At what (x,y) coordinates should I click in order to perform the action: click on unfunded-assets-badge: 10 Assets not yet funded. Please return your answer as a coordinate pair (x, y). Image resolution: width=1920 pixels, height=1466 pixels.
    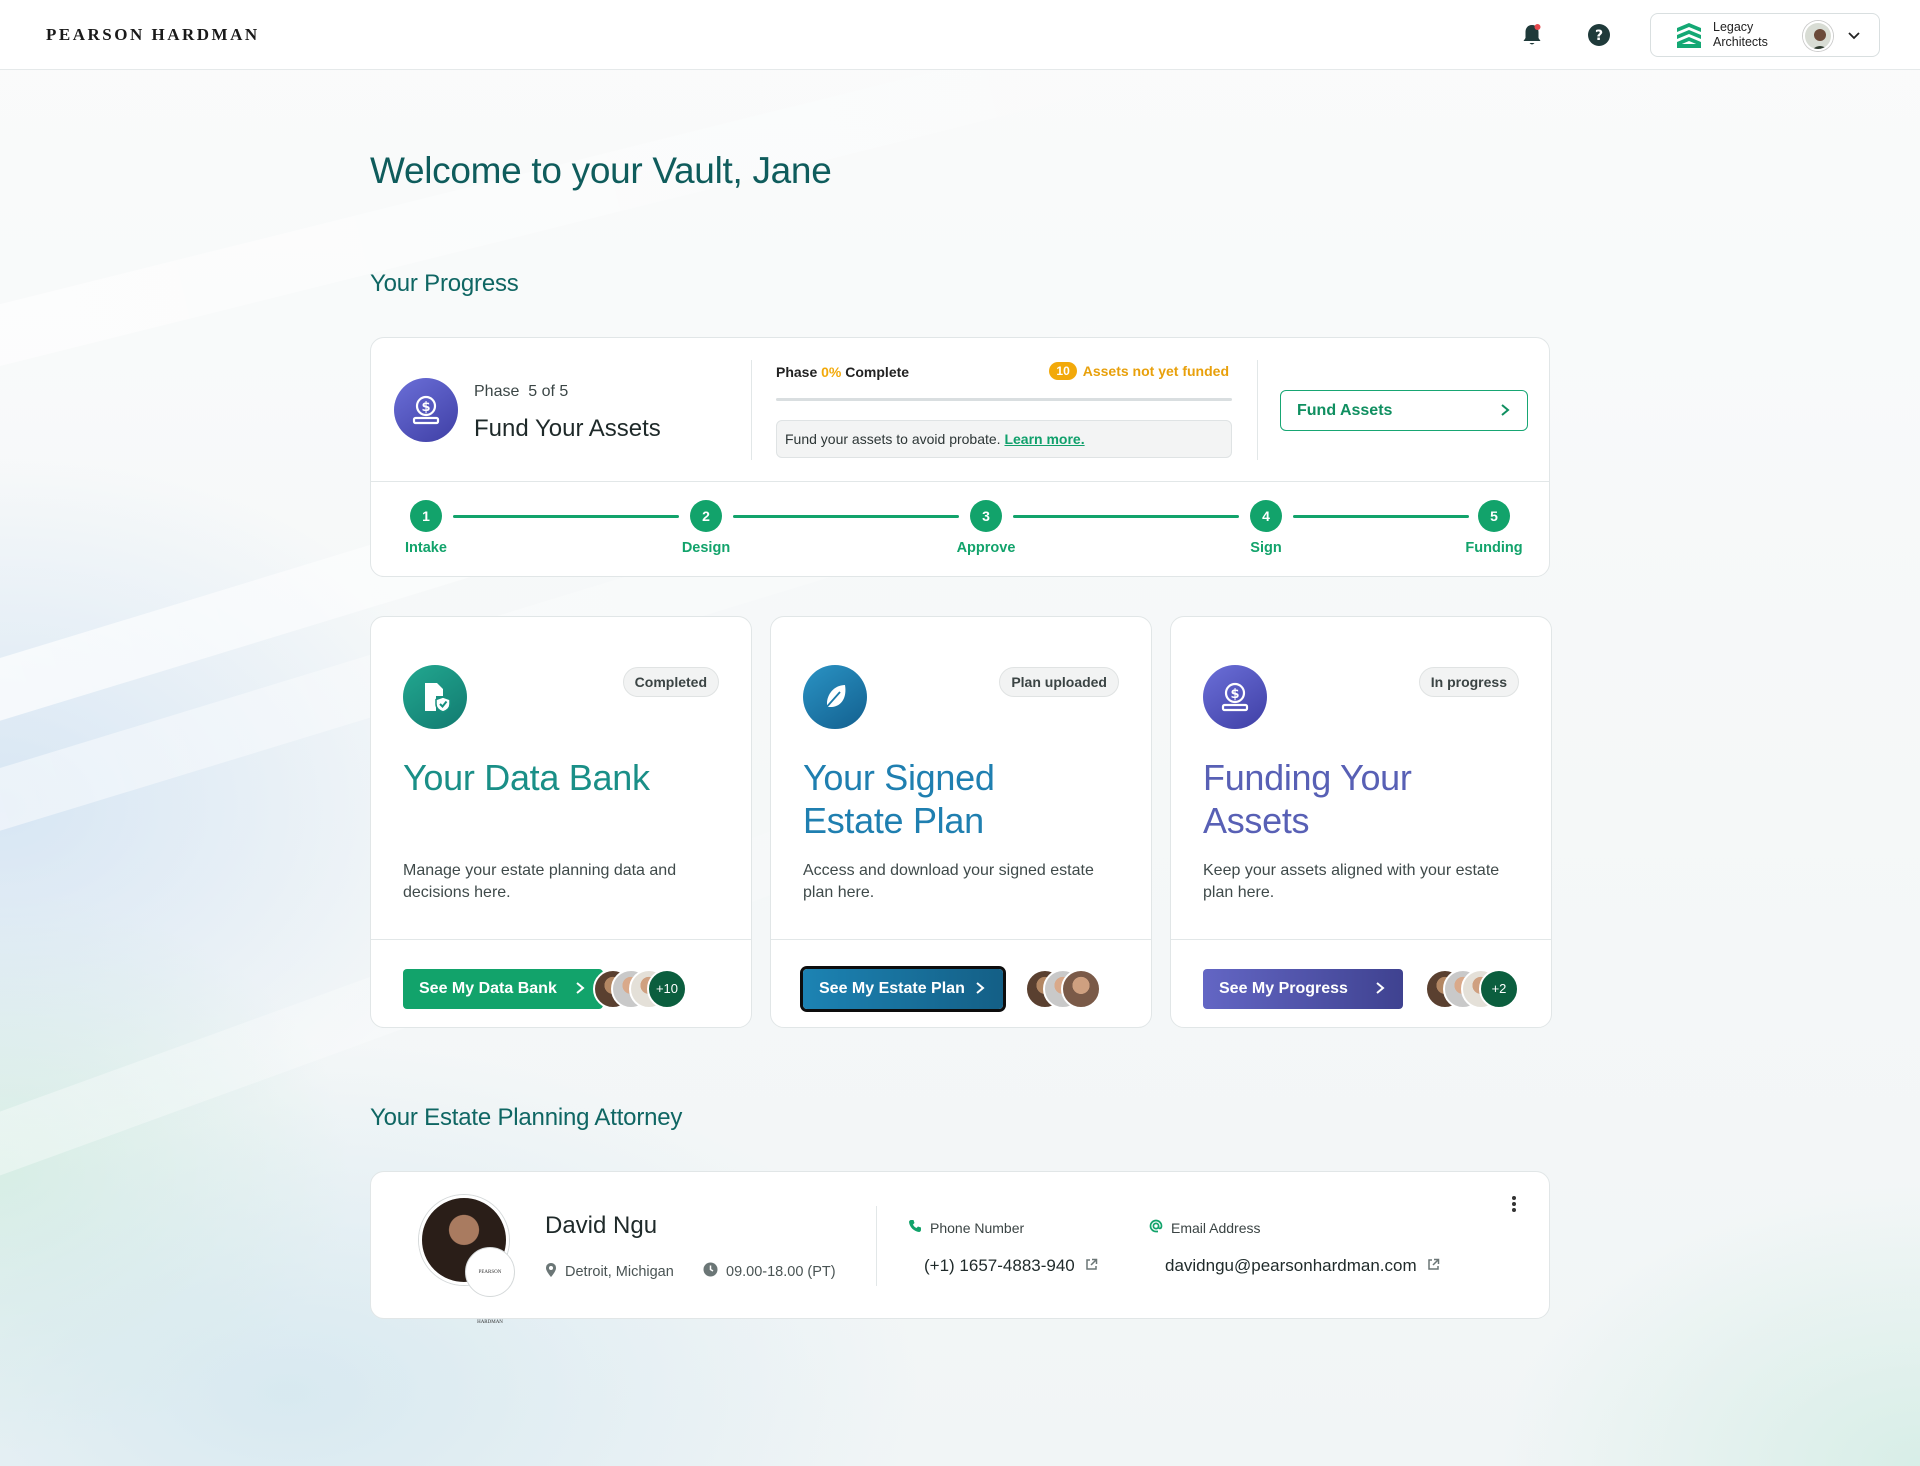
    Looking at the image, I should click on (1139, 371).